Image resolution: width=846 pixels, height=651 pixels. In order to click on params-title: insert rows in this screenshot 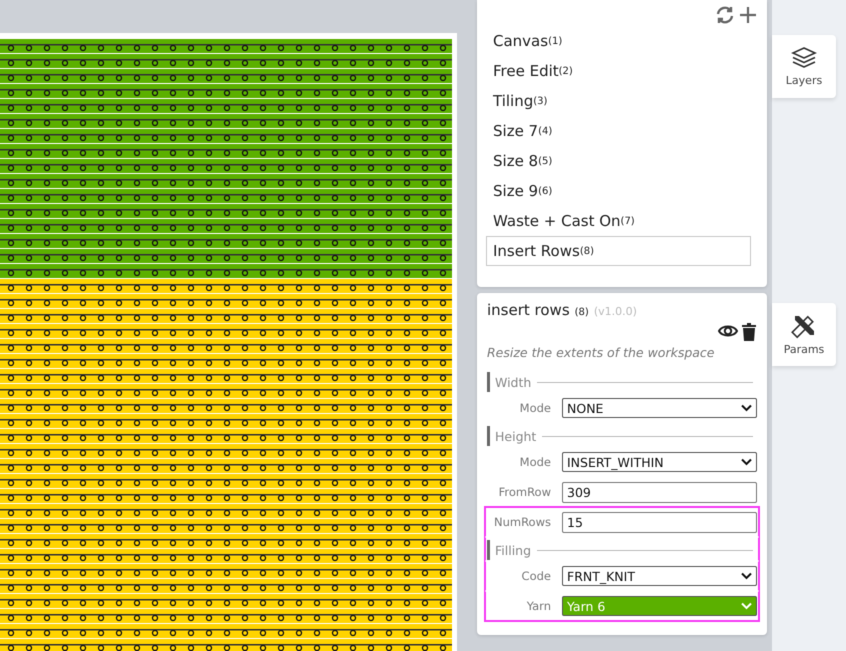, I will do `click(528, 310)`.